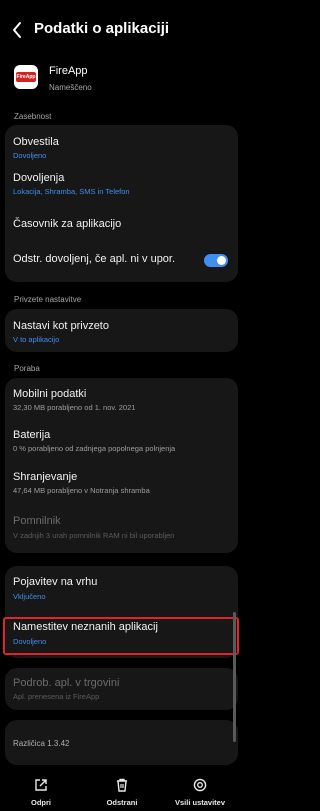 Image resolution: width=320 pixels, height=811 pixels. Describe the element at coordinates (32, 435) in the screenshot. I see `battery-title: Baterija` at that location.